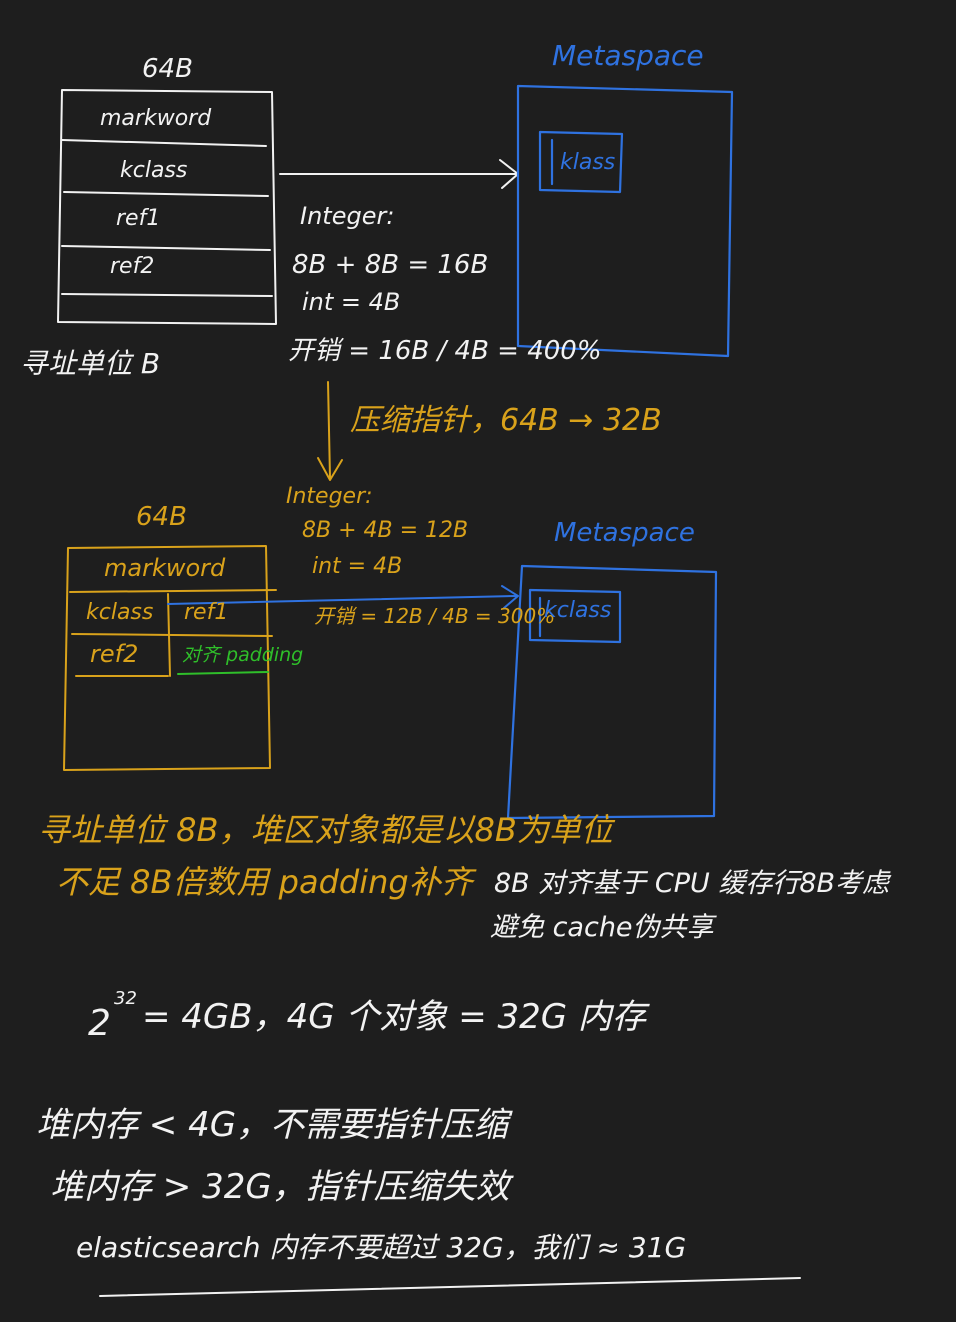 The height and width of the screenshot is (1322, 956). What do you see at coordinates (272, 1125) in the screenshot?
I see `heap-under-4g-note: 堆内存 < 4G，不需要指针压缩` at bounding box center [272, 1125].